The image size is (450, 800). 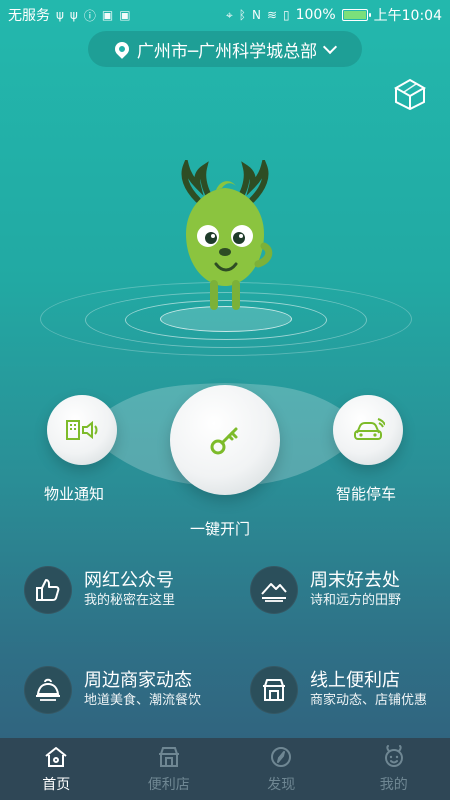 What do you see at coordinates (355, 680) in the screenshot?
I see `feature-title: 线上便利店` at bounding box center [355, 680].